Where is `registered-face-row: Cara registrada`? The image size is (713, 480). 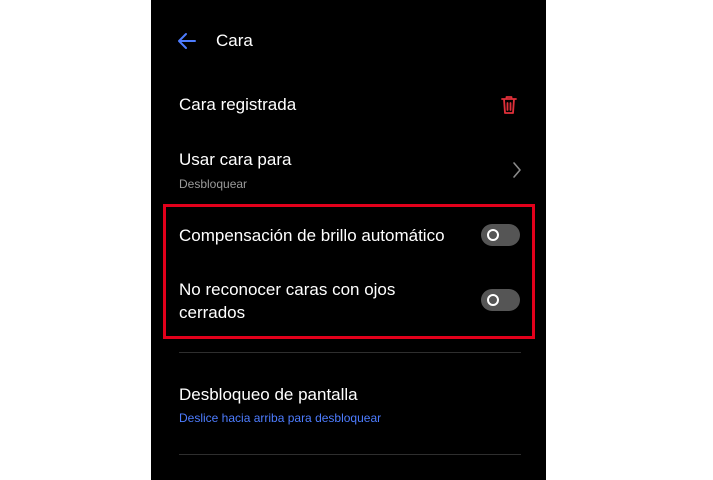 registered-face-row: Cara registrada is located at coordinates (348, 106).